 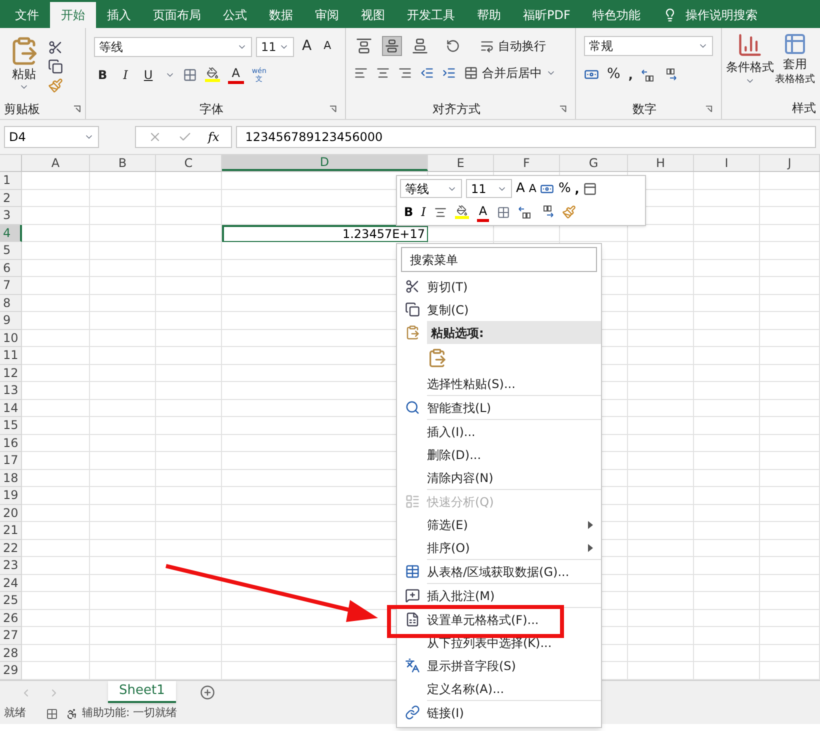 What do you see at coordinates (590, 189) in the screenshot?
I see `table-rows-icon` at bounding box center [590, 189].